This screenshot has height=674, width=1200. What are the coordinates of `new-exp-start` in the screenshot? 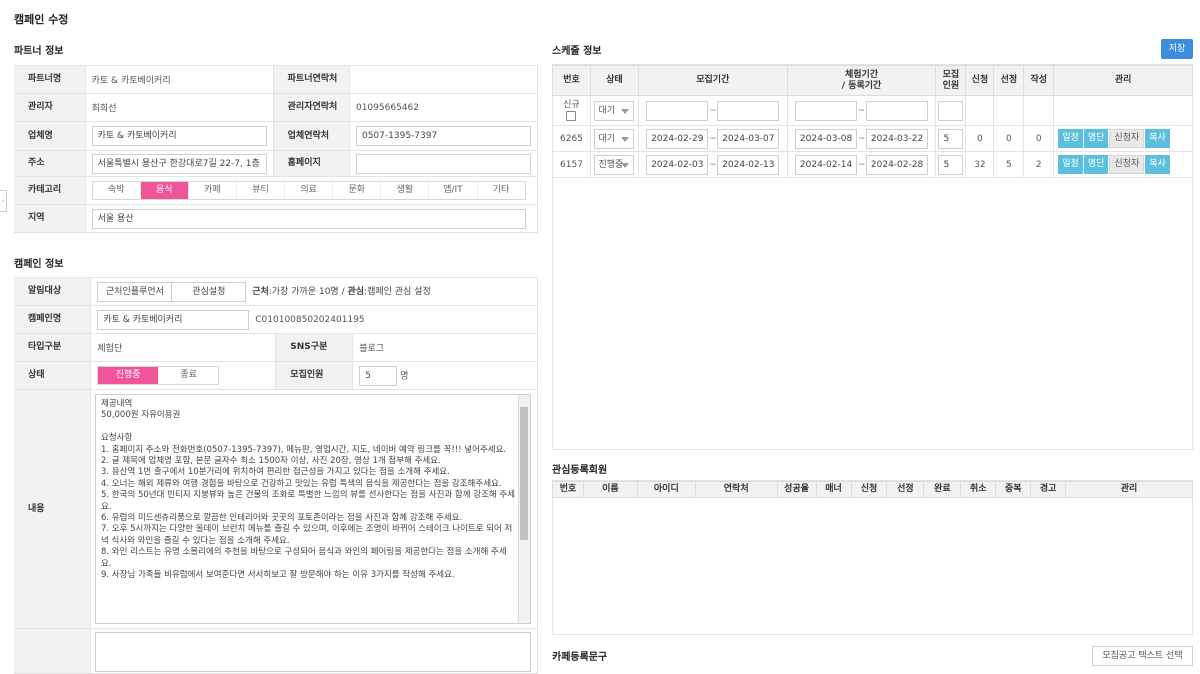 It's located at (826, 110).